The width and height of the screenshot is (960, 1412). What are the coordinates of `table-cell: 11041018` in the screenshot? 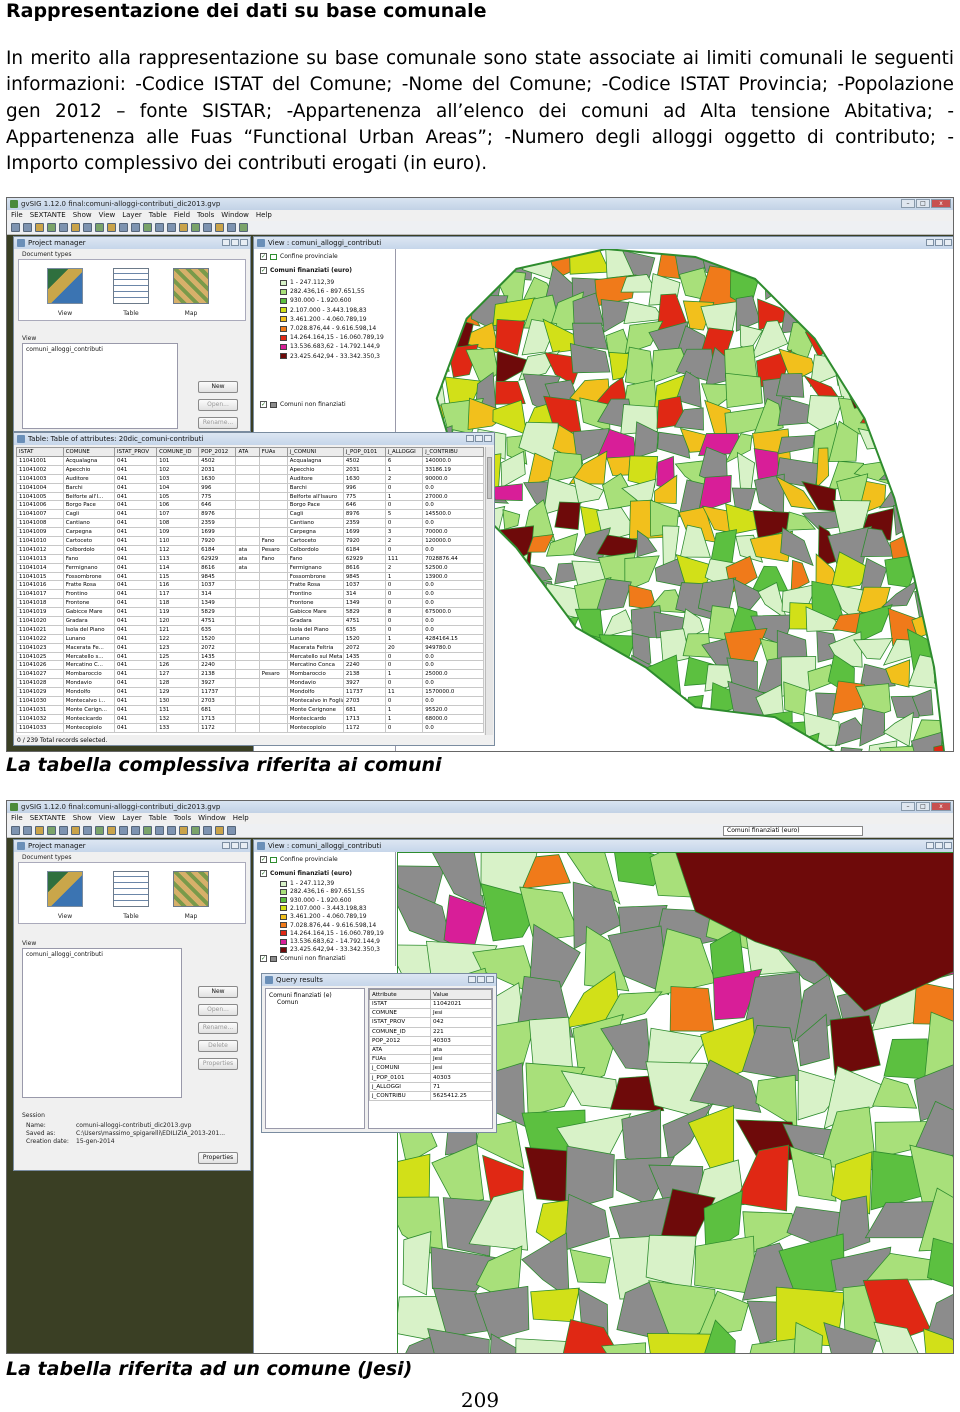 It's located at (40, 603).